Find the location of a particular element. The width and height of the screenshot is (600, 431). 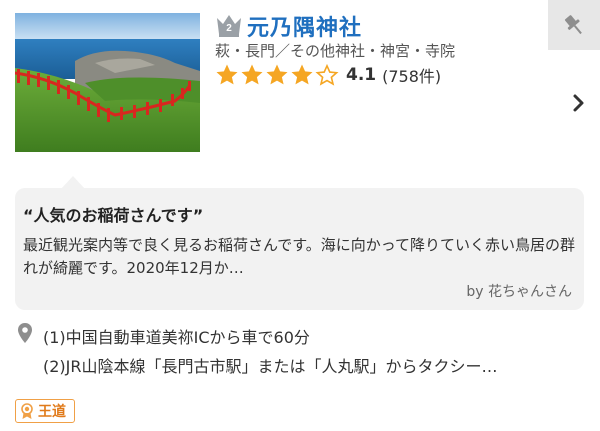

spot-photo is located at coordinates (107, 82).